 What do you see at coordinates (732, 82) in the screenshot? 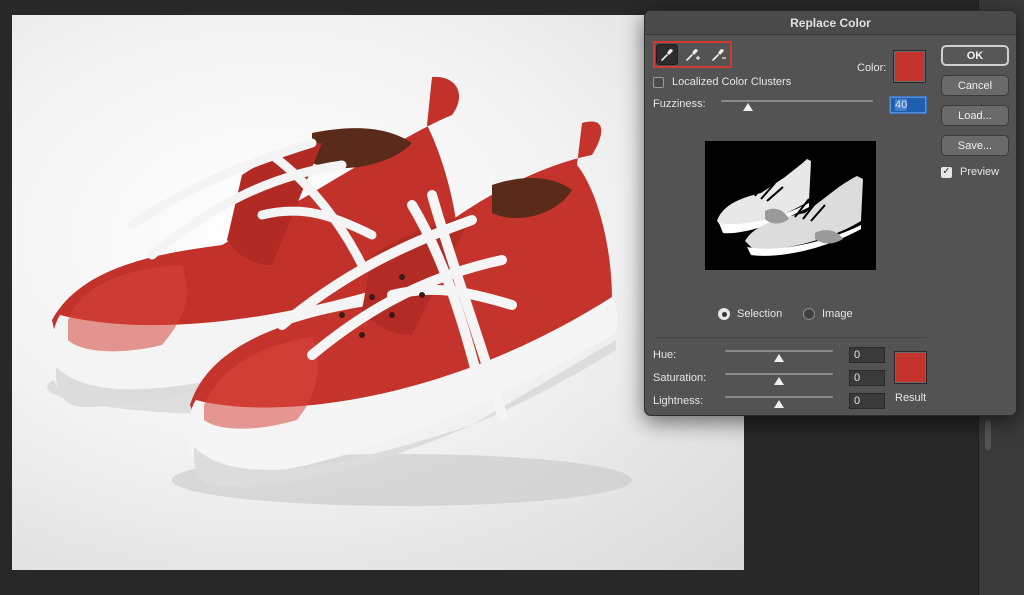
I see `localized-clusters-label: Localized Color Clusters` at bounding box center [732, 82].